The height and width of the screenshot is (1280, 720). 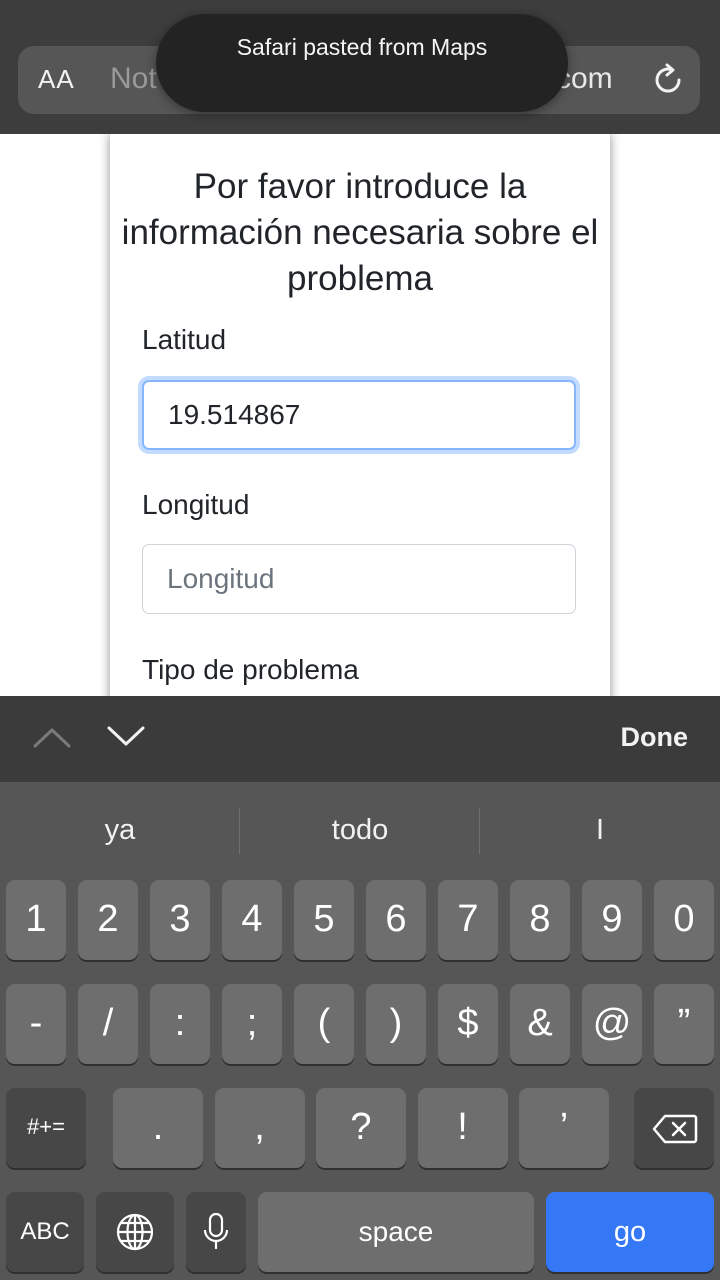 I want to click on suggestion-1: ya, so click(x=120, y=830).